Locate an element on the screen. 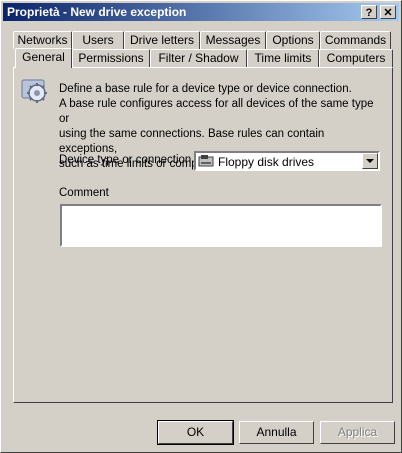 Image resolution: width=402 pixels, height=453 pixels. device-type-value: Floppy disk drives is located at coordinates (266, 162).